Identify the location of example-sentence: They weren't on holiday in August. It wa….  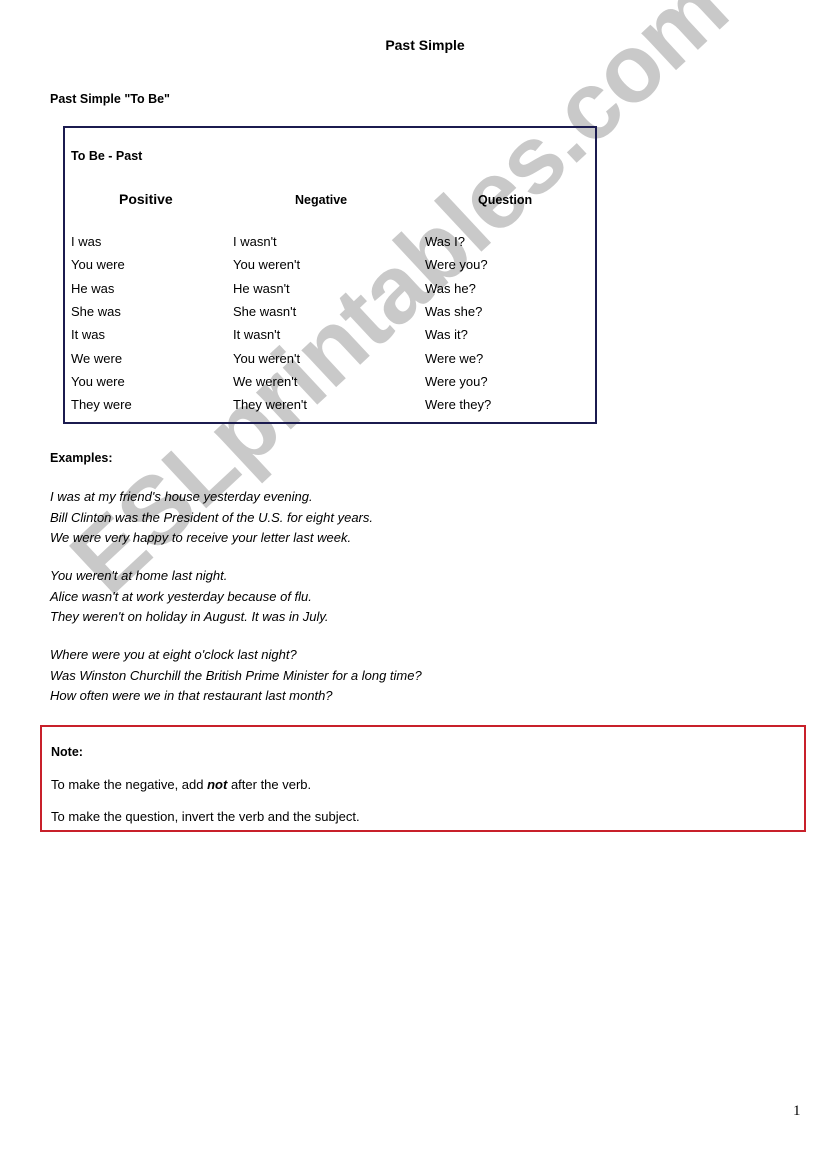
(189, 616).